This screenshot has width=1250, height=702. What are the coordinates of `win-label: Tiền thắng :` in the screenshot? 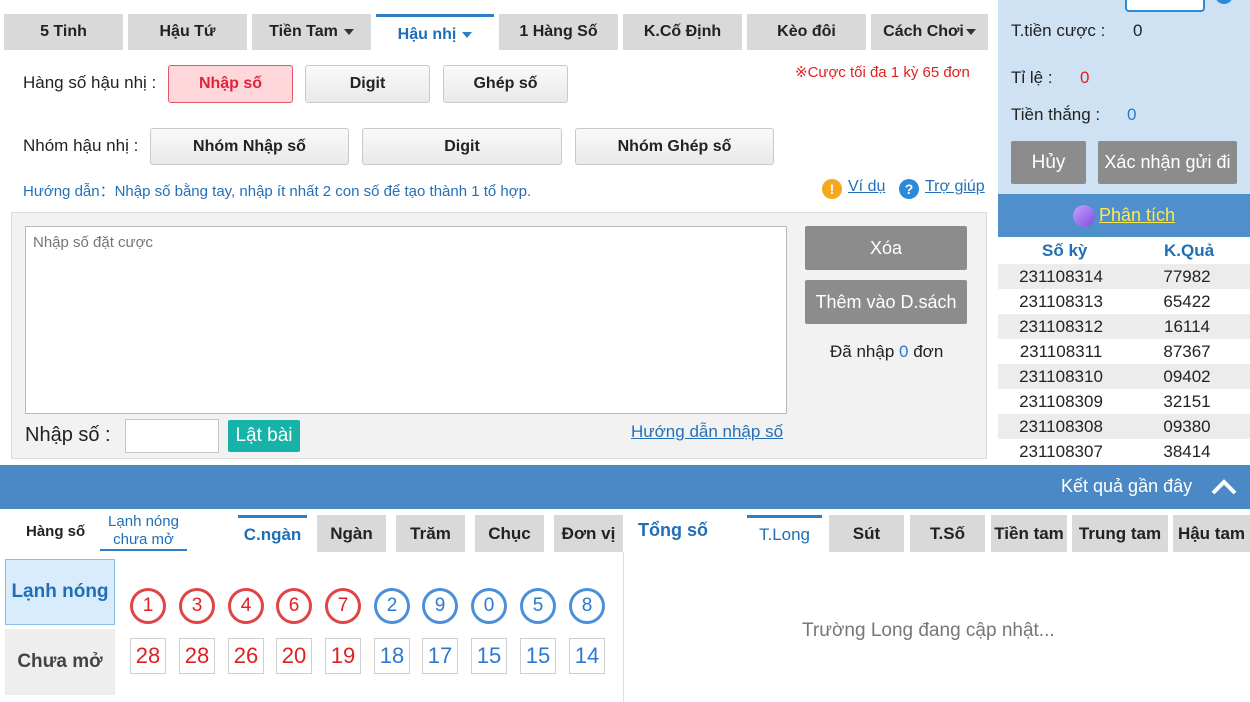 It's located at (1056, 114).